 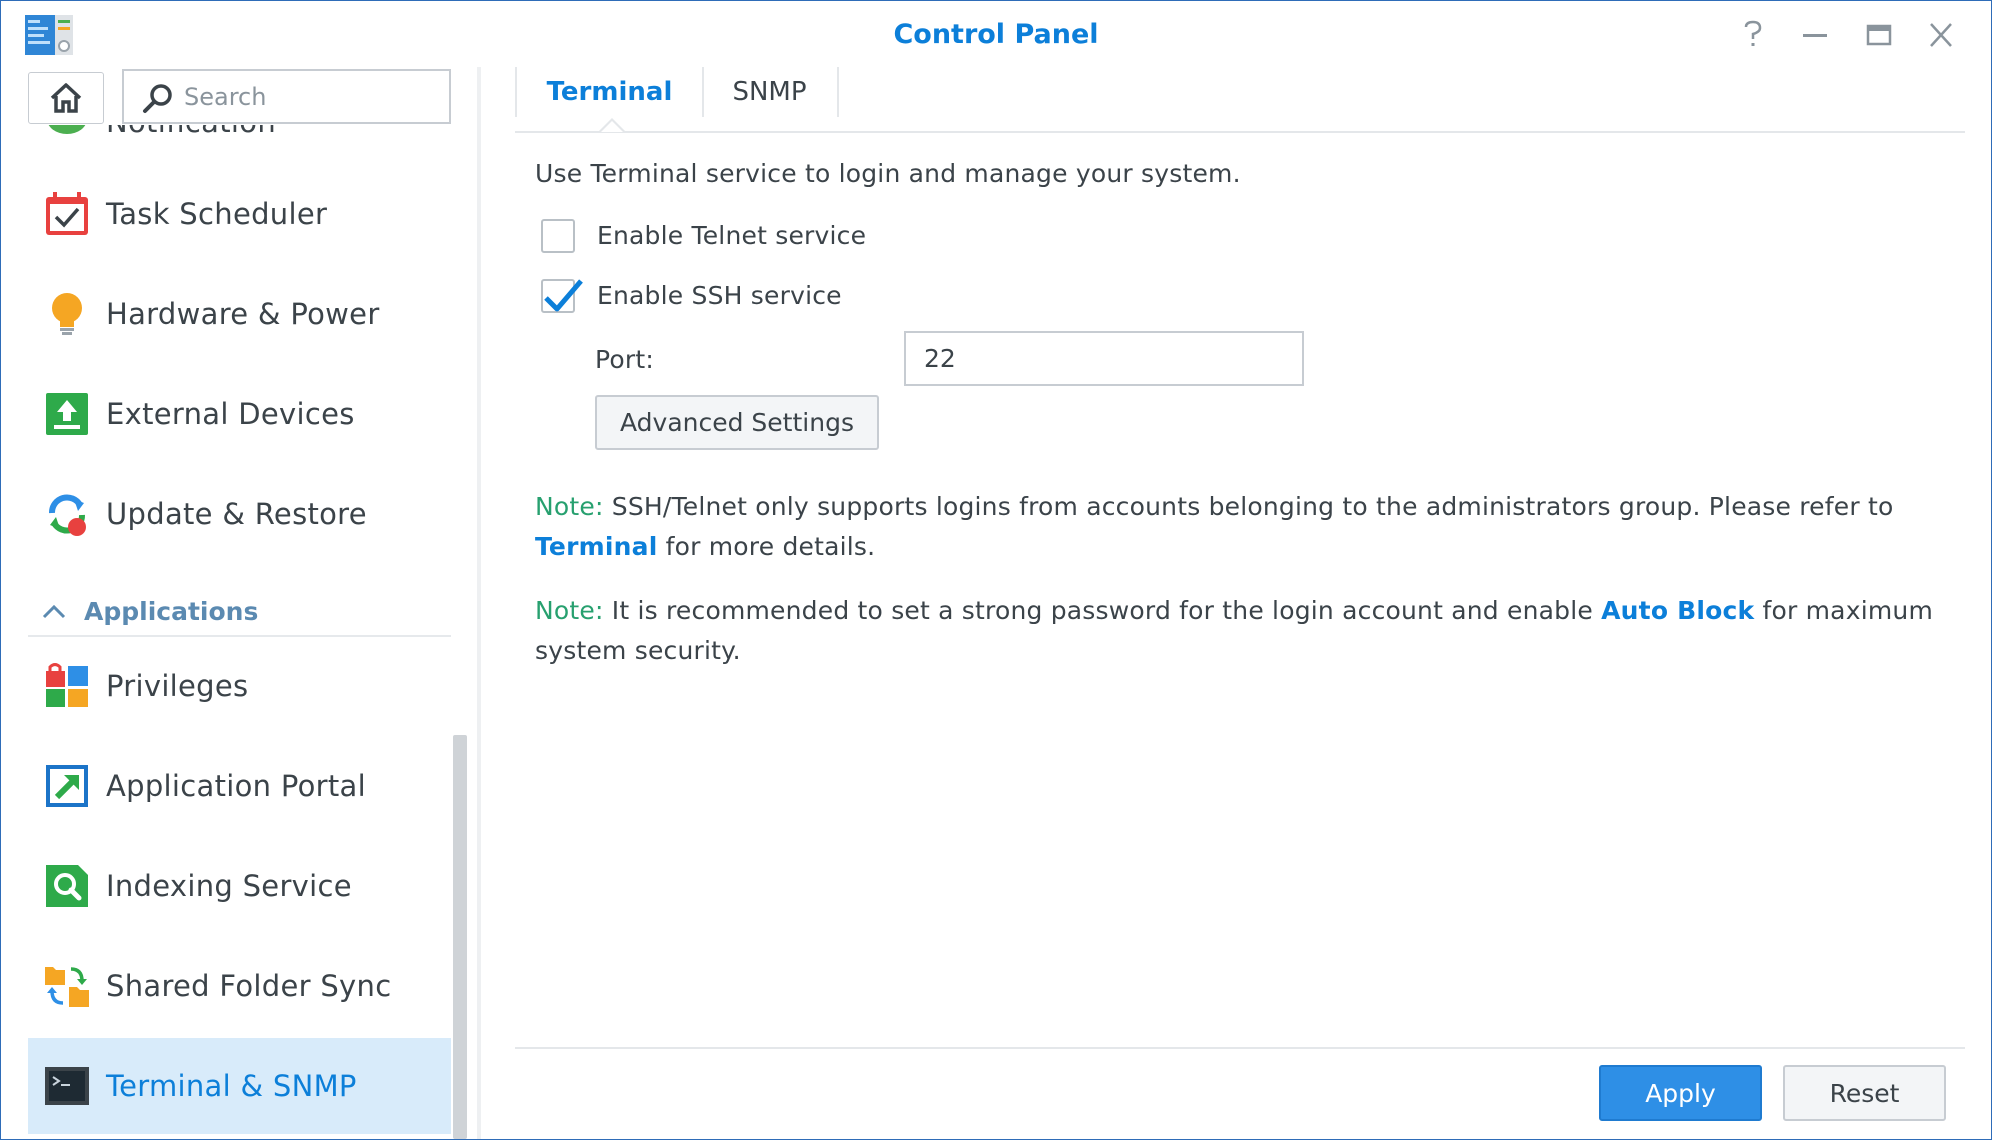 I want to click on maximize-icon, so click(x=1879, y=35).